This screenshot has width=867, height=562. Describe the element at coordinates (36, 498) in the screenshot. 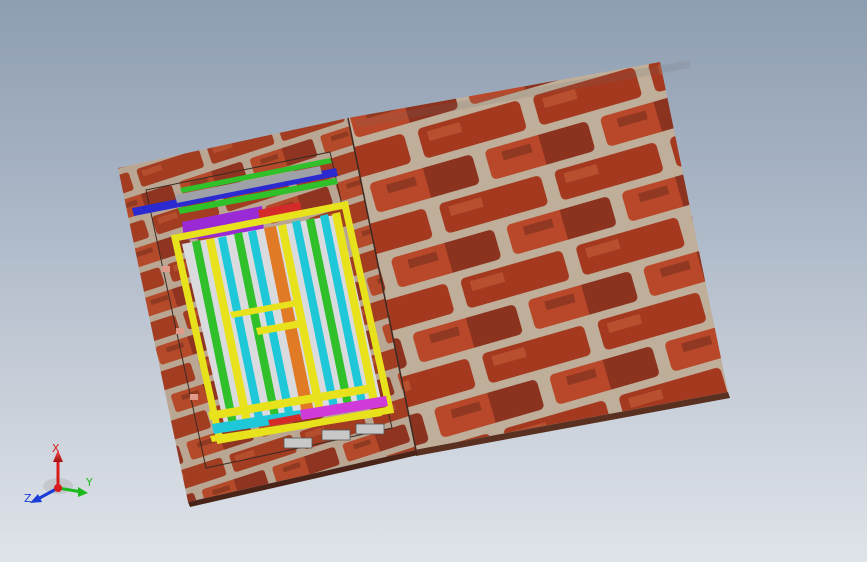

I see `z-axis-arrowhead` at that location.